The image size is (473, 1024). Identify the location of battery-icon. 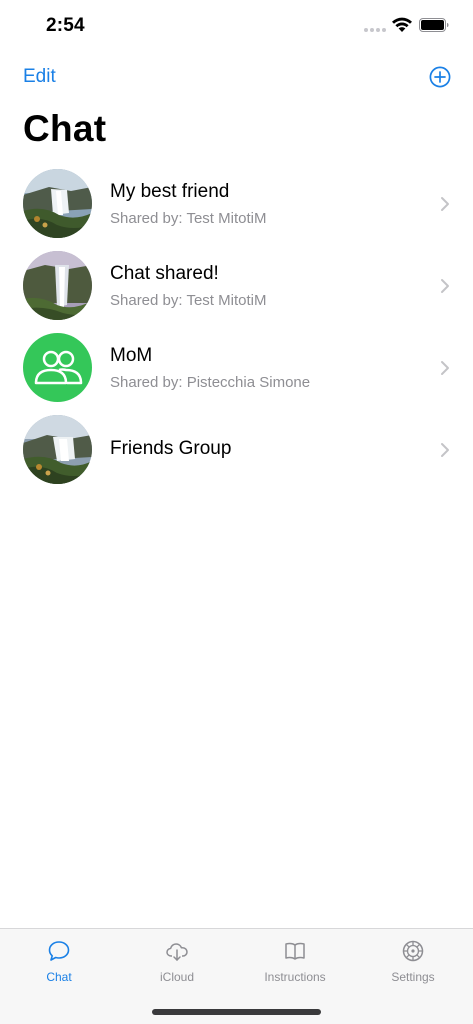
(434, 25).